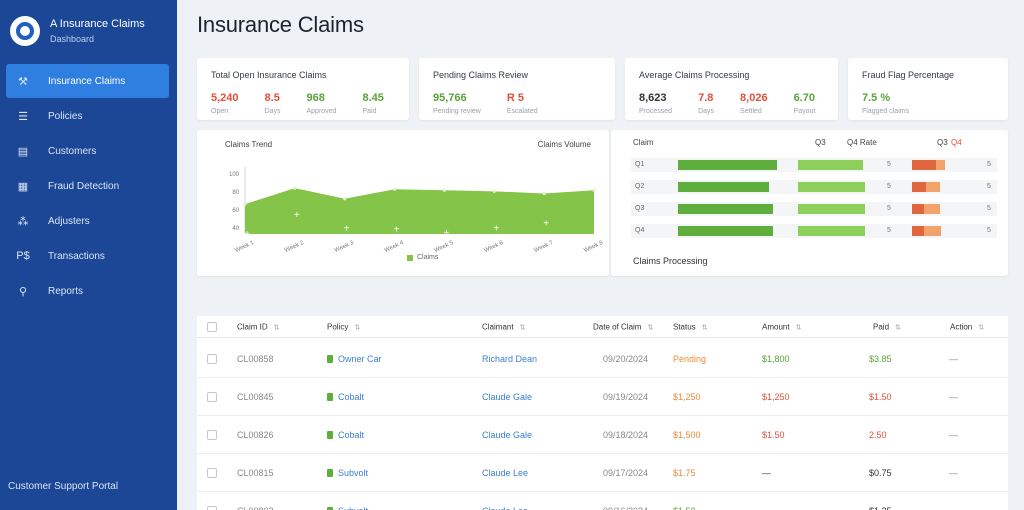 This screenshot has width=1024, height=510. Describe the element at coordinates (87, 116) in the screenshot. I see `sidebar-item-1: ☰ Policies` at that location.